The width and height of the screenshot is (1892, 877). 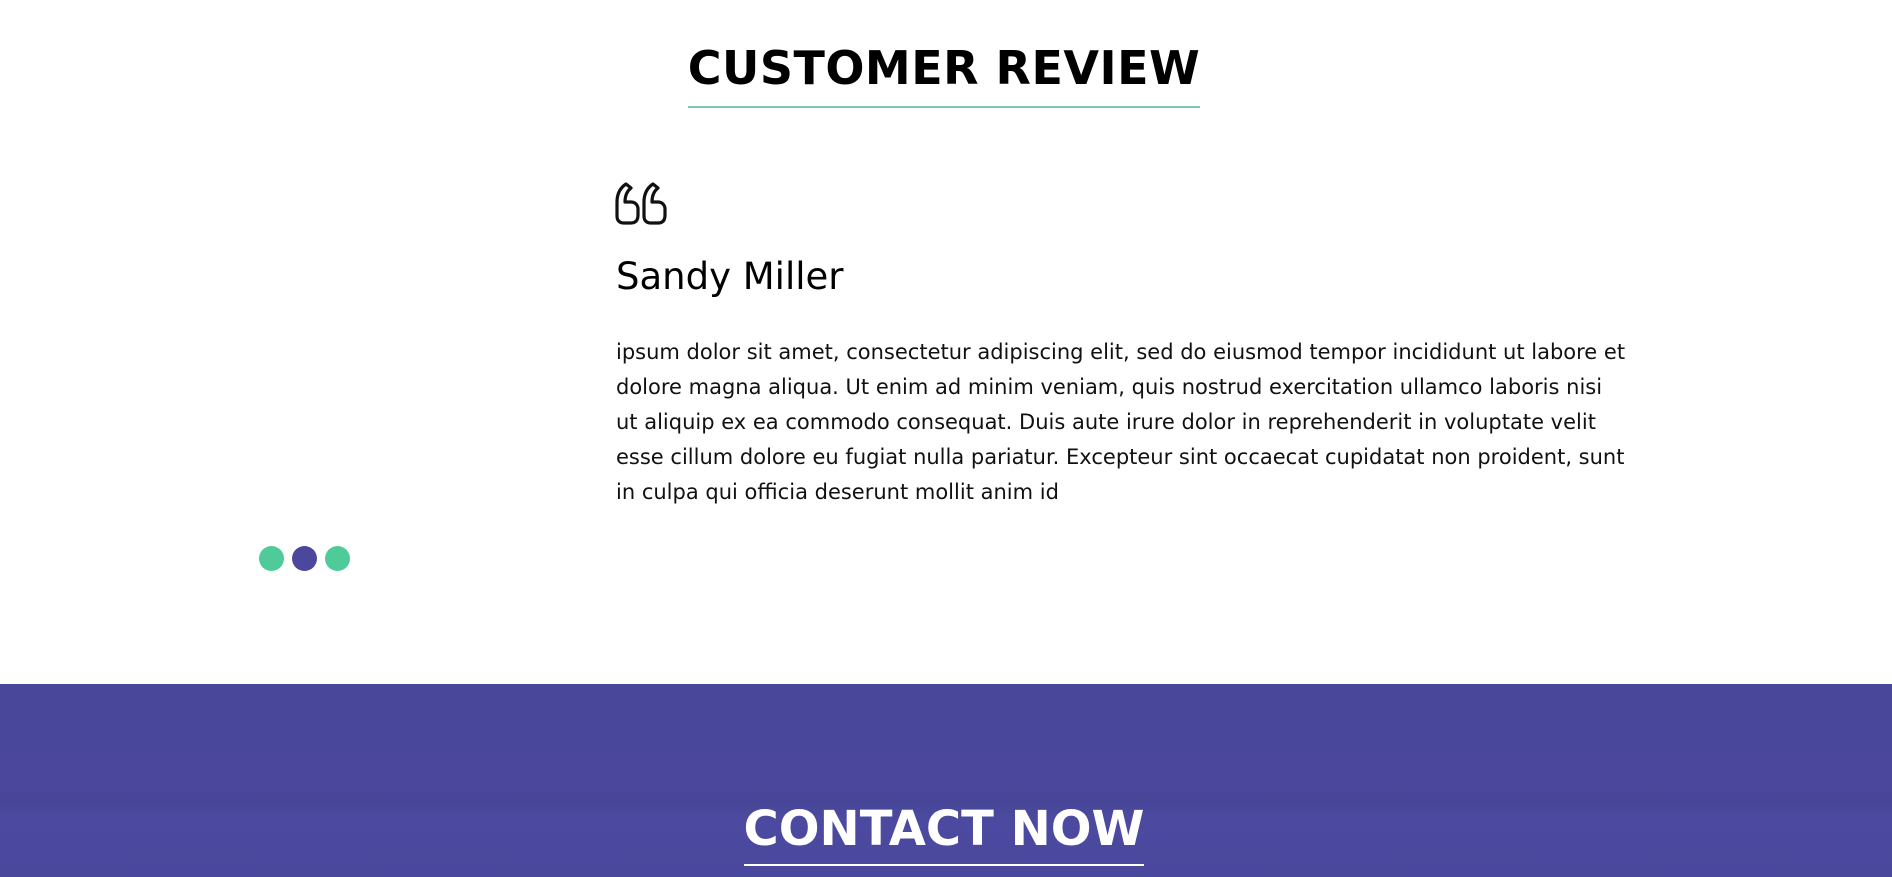 I want to click on section-title: CUSTOMER REVIEW, so click(x=944, y=73).